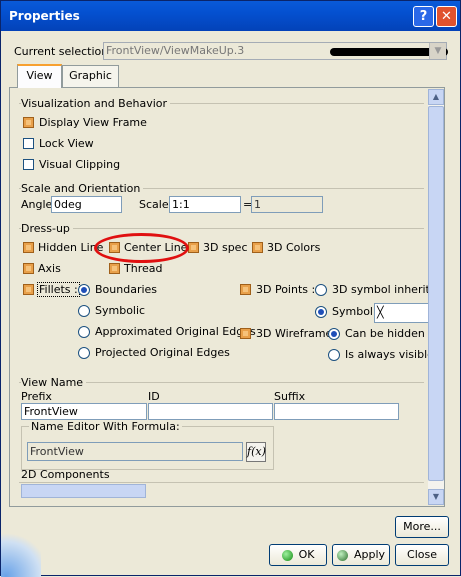 The height and width of the screenshot is (577, 461). Describe the element at coordinates (28, 247) in the screenshot. I see `hidden-line-checkbox` at that location.